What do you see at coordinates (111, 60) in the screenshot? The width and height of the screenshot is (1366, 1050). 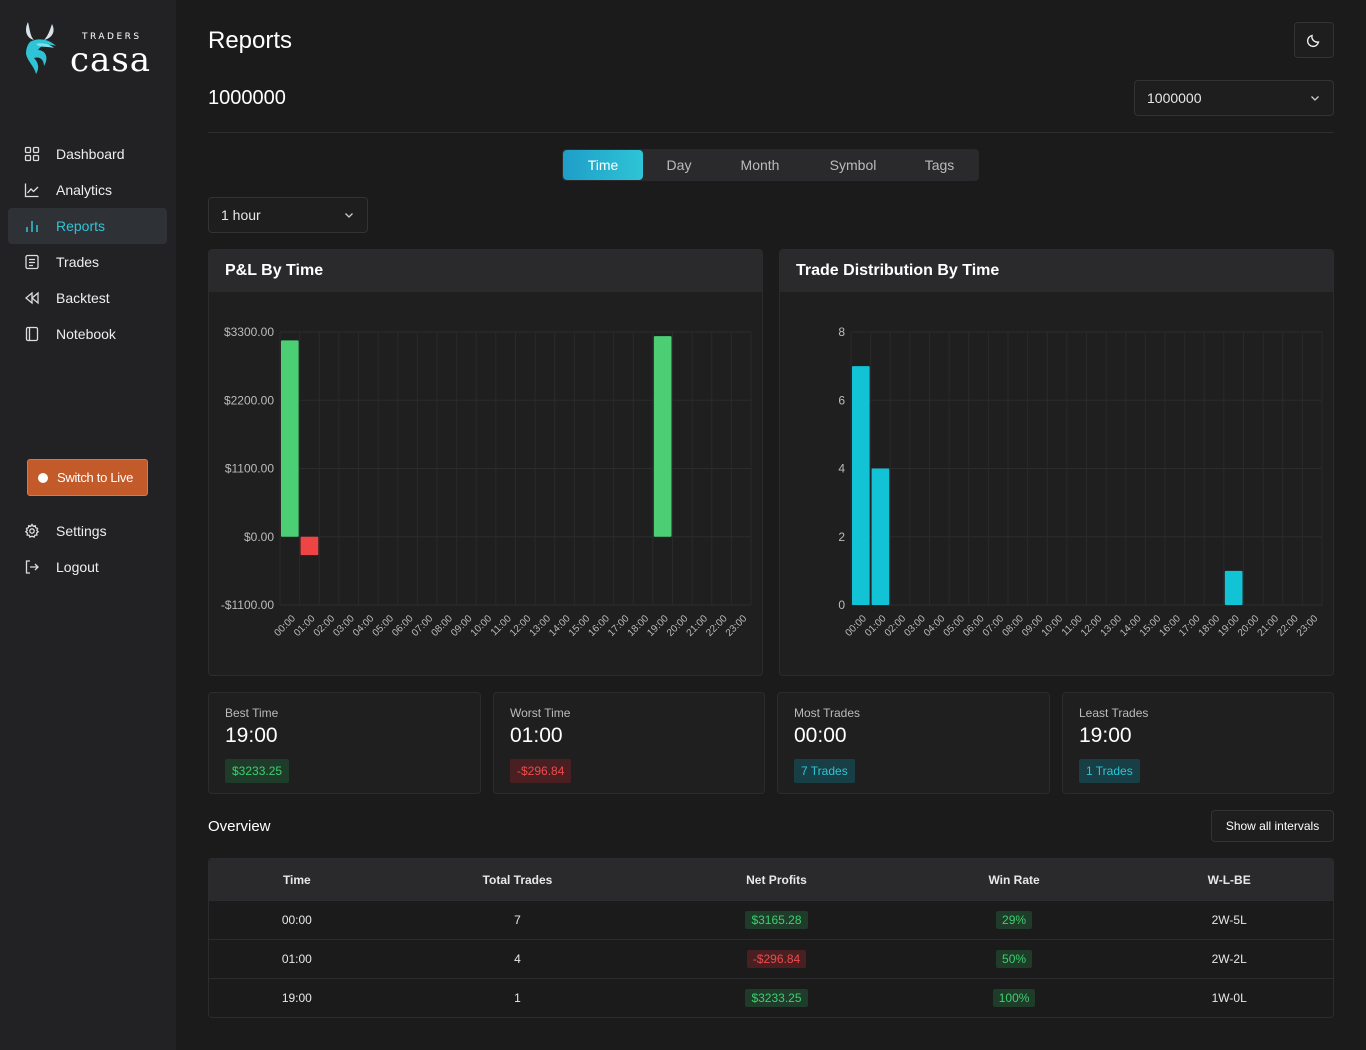 I see `brand-casa: casa` at bounding box center [111, 60].